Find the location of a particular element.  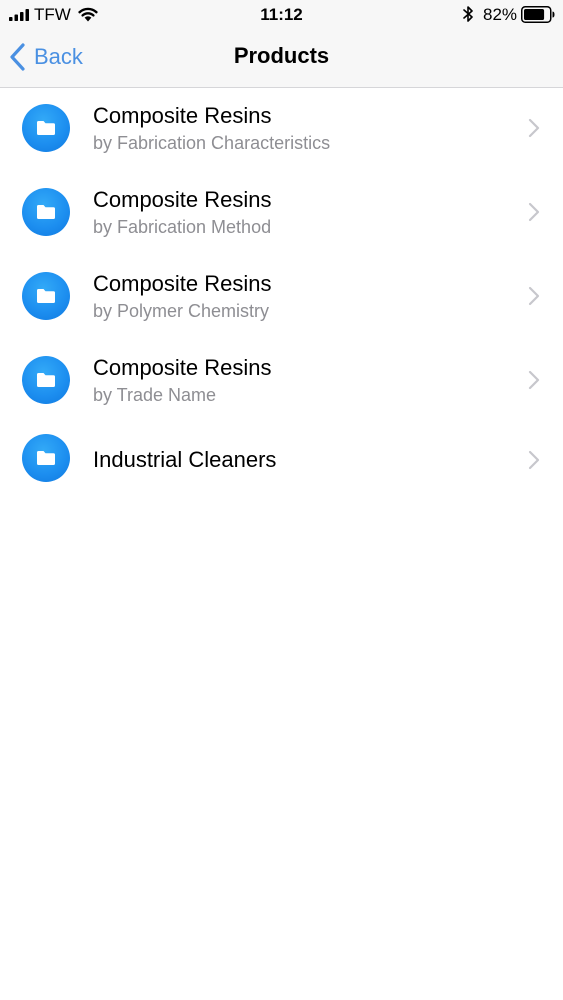

list-item: Composite Resins by Polymer Chemistry is located at coordinates (281, 298).